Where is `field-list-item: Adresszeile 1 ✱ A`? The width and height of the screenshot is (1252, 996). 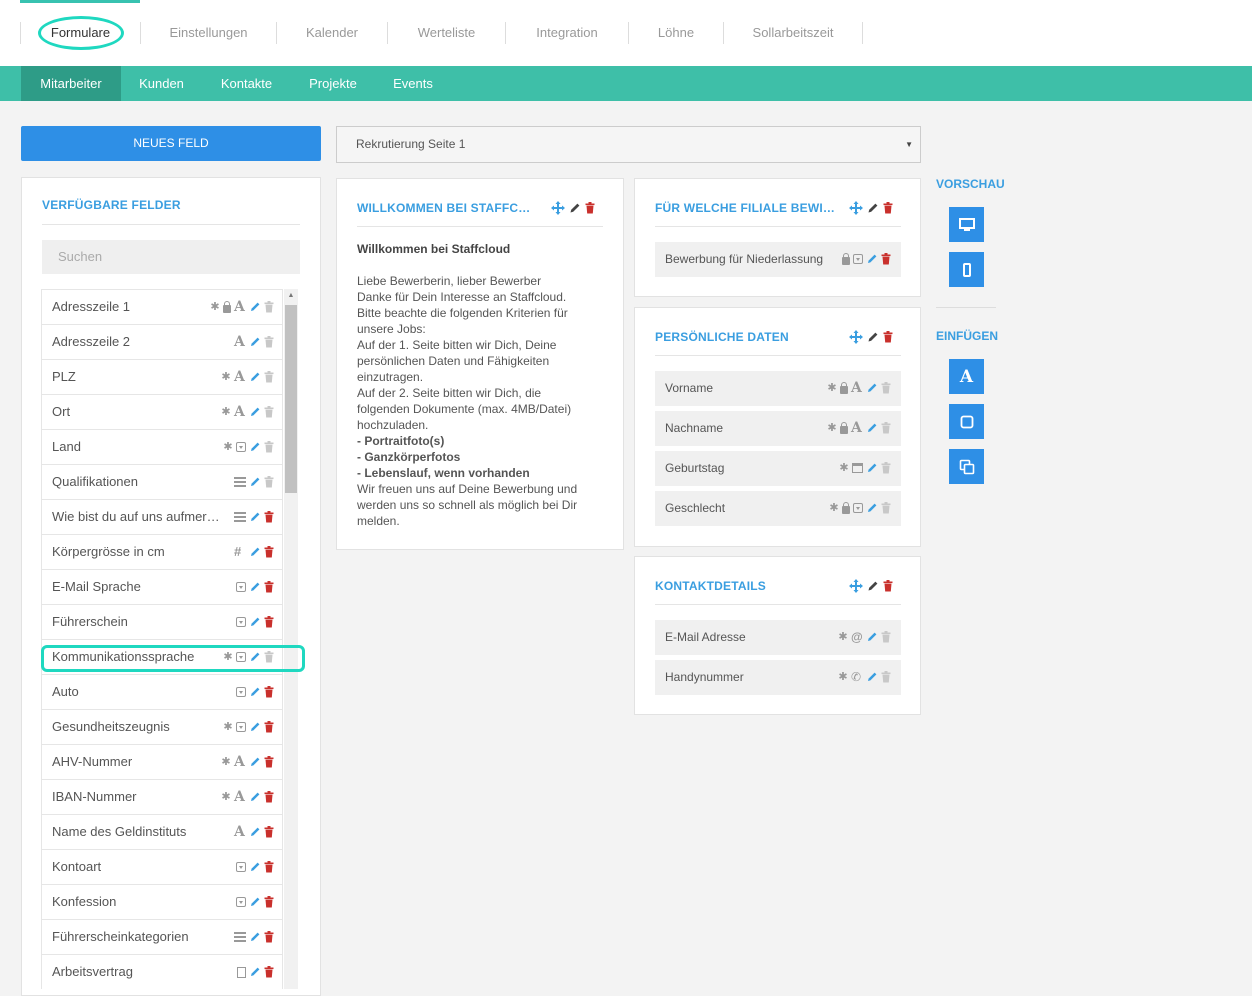 field-list-item: Adresszeile 1 ✱ A is located at coordinates (162, 306).